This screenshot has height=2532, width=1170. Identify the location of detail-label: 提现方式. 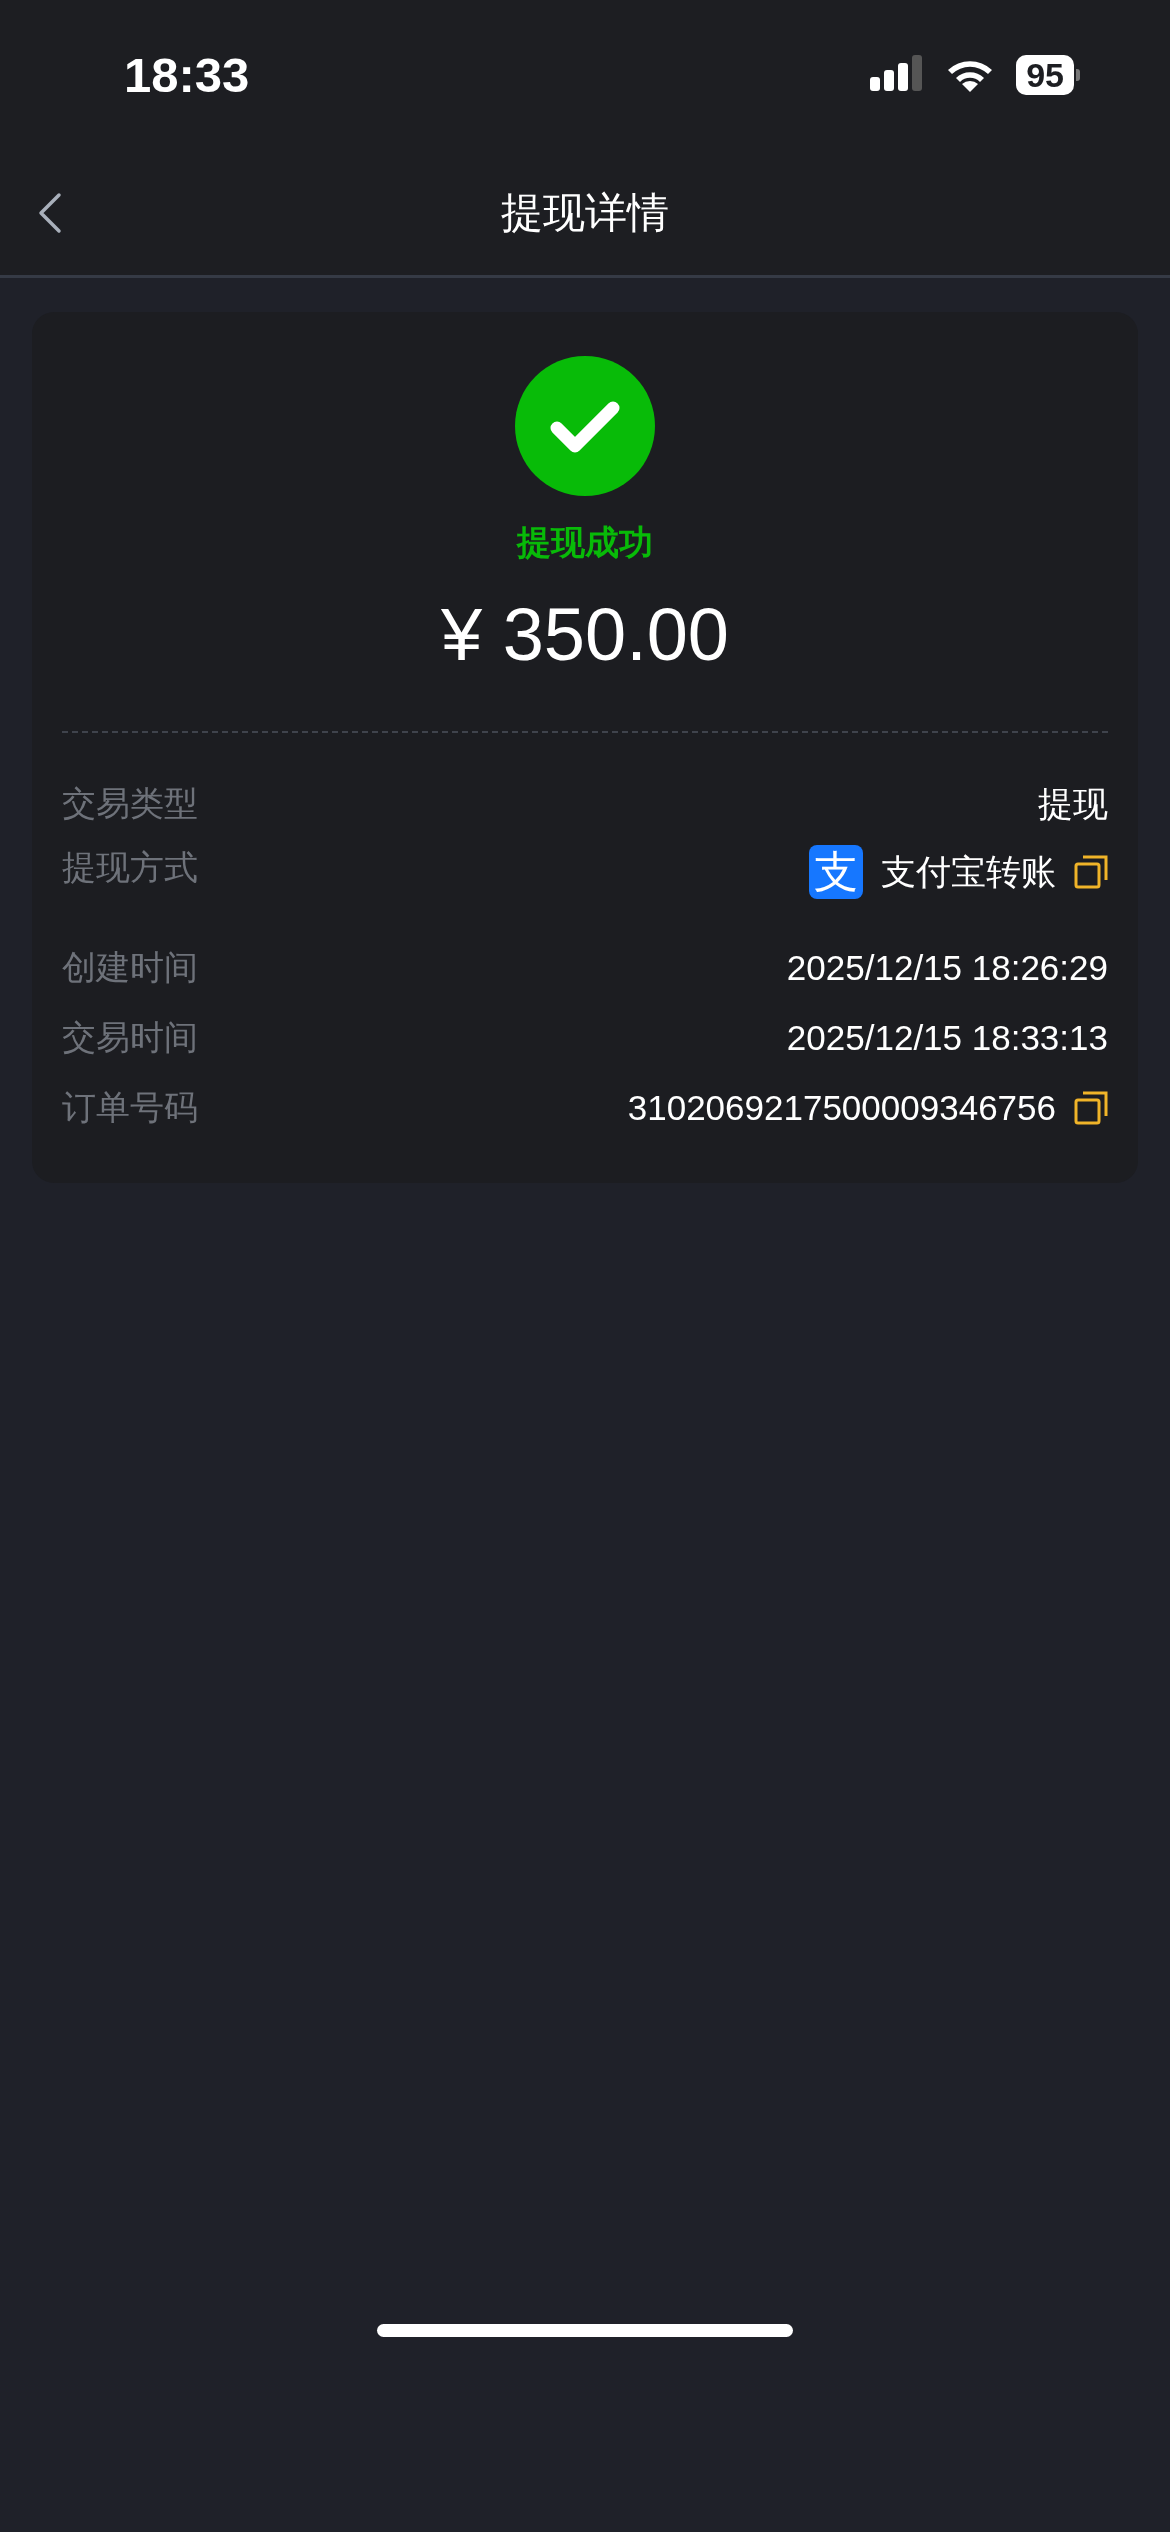
(130, 867).